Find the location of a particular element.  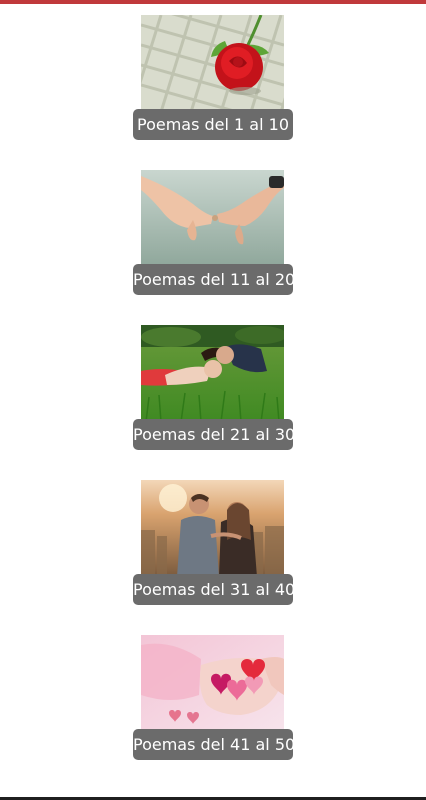

hearts-image is located at coordinates (212, 683).